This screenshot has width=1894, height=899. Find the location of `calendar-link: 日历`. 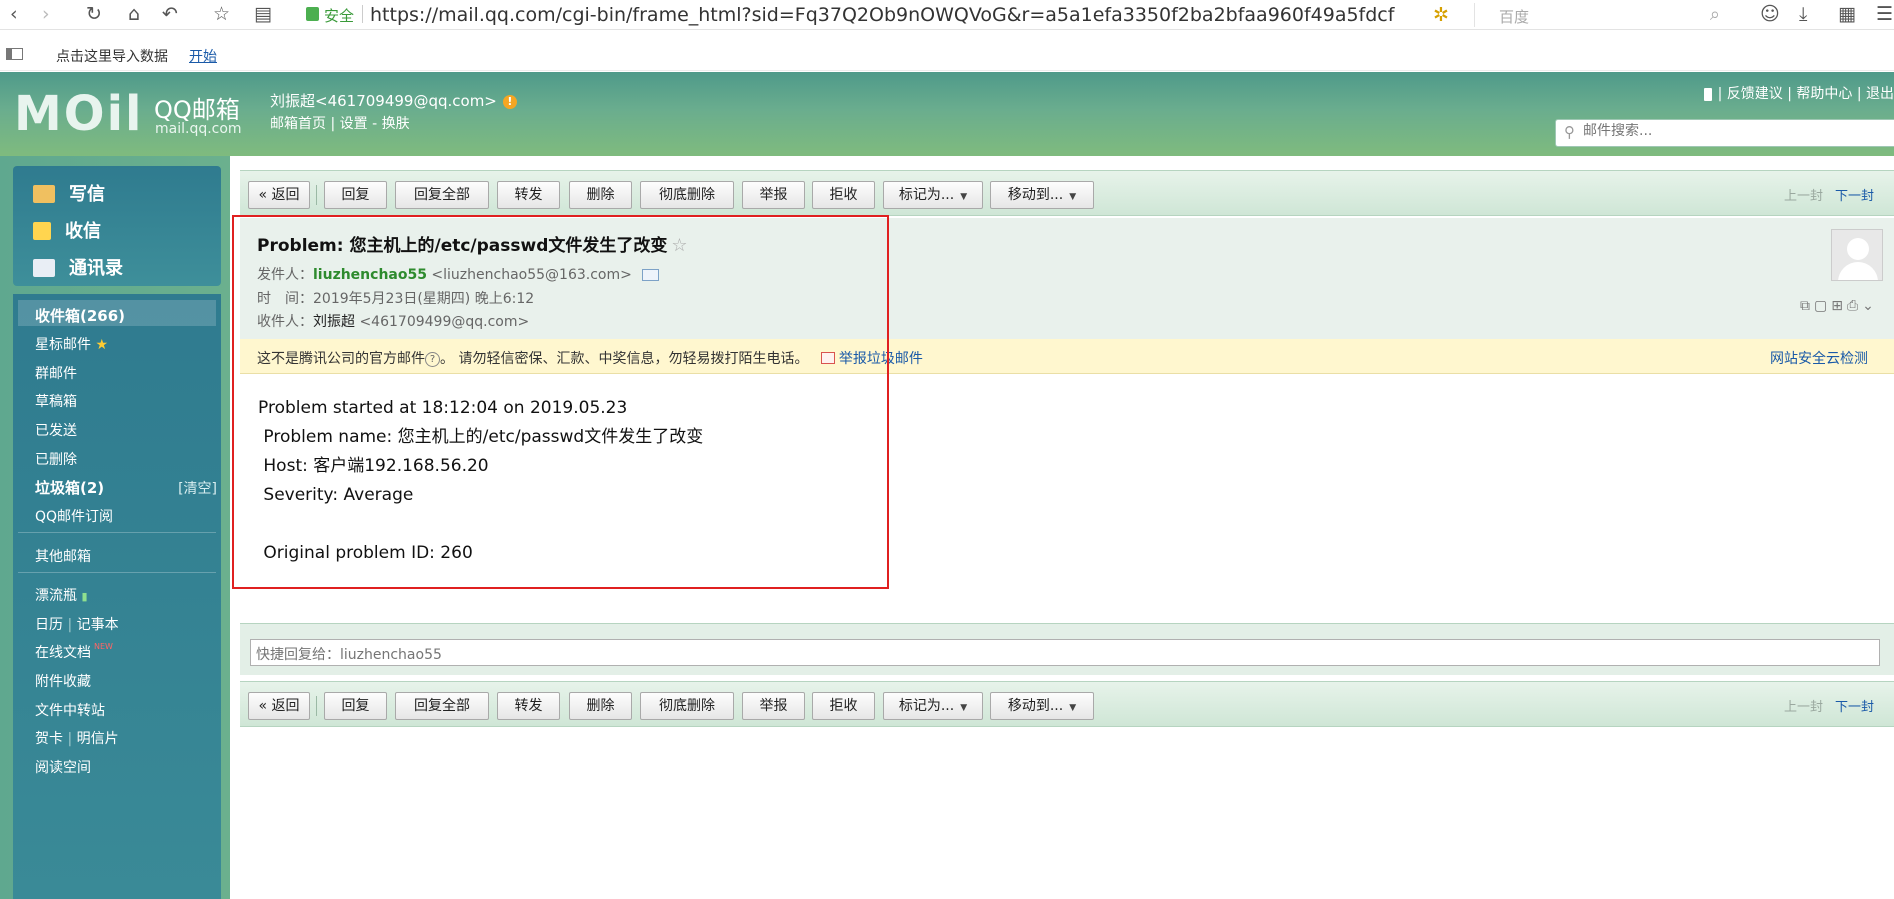

calendar-link: 日历 is located at coordinates (49, 625).